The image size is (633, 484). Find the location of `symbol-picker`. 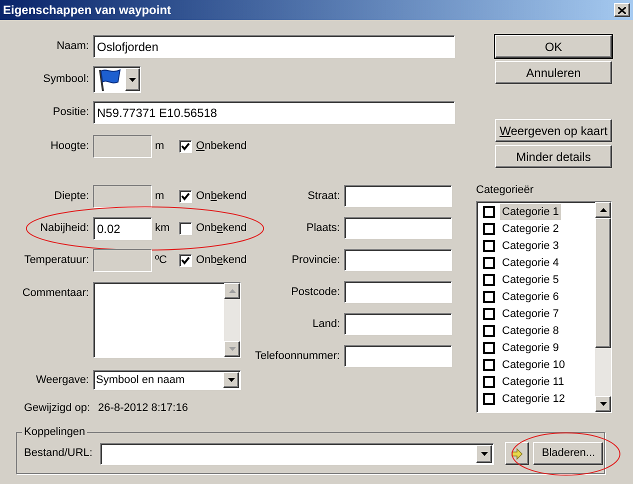

symbol-picker is located at coordinates (117, 79).